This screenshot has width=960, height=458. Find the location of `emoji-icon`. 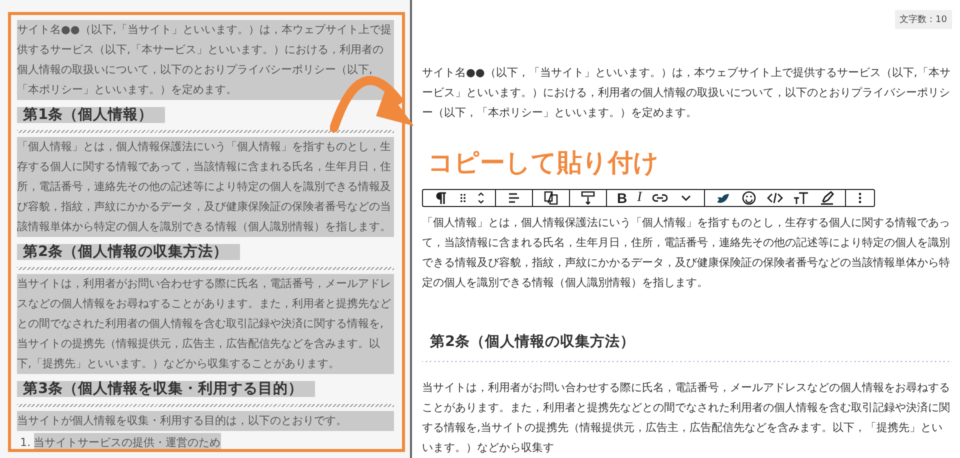

emoji-icon is located at coordinates (748, 198).